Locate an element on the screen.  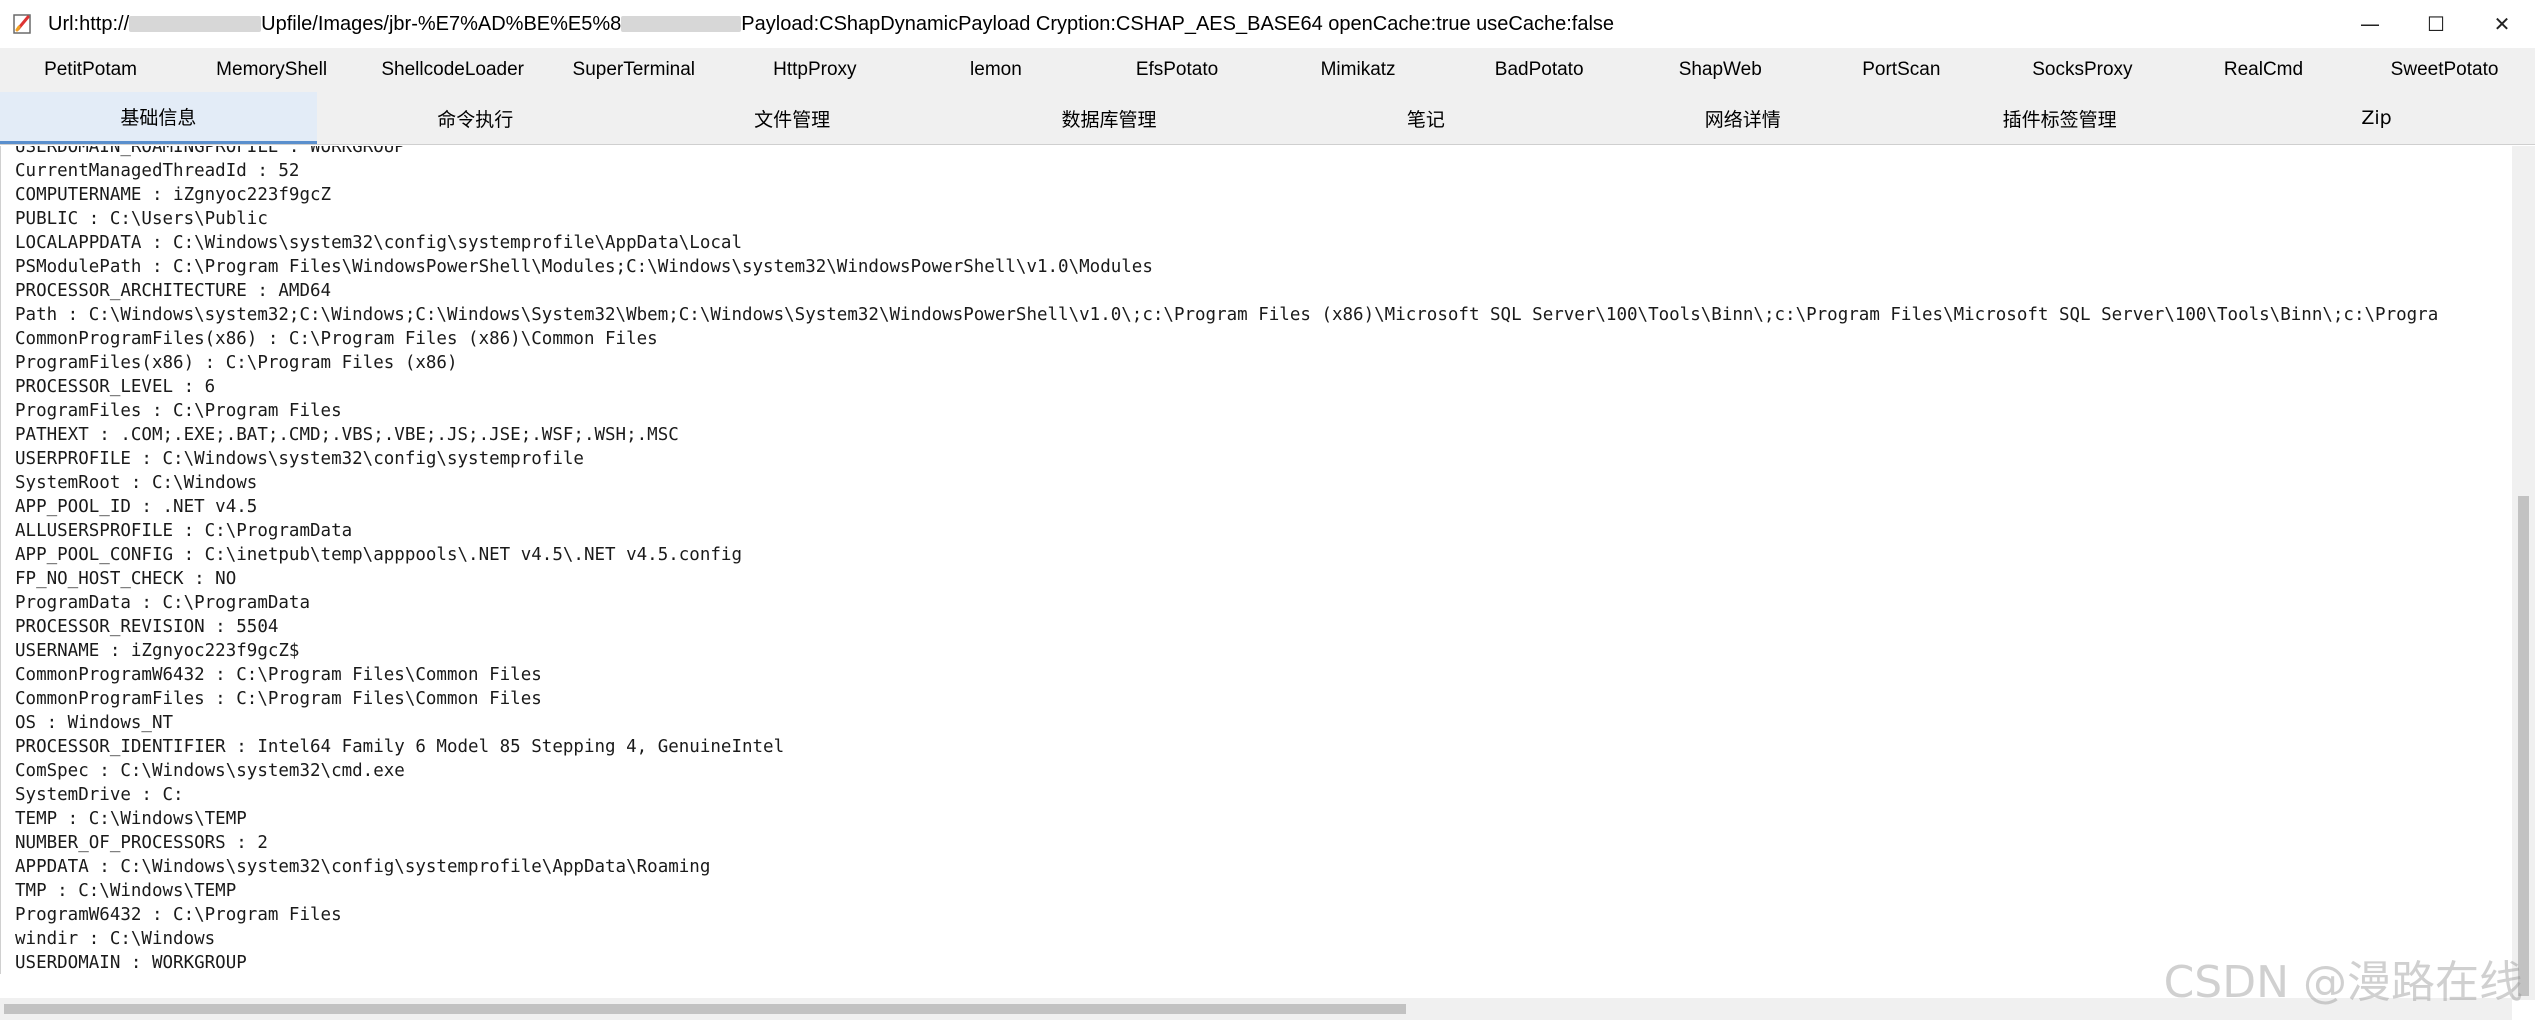
minimize-button: — is located at coordinates (2370, 24).